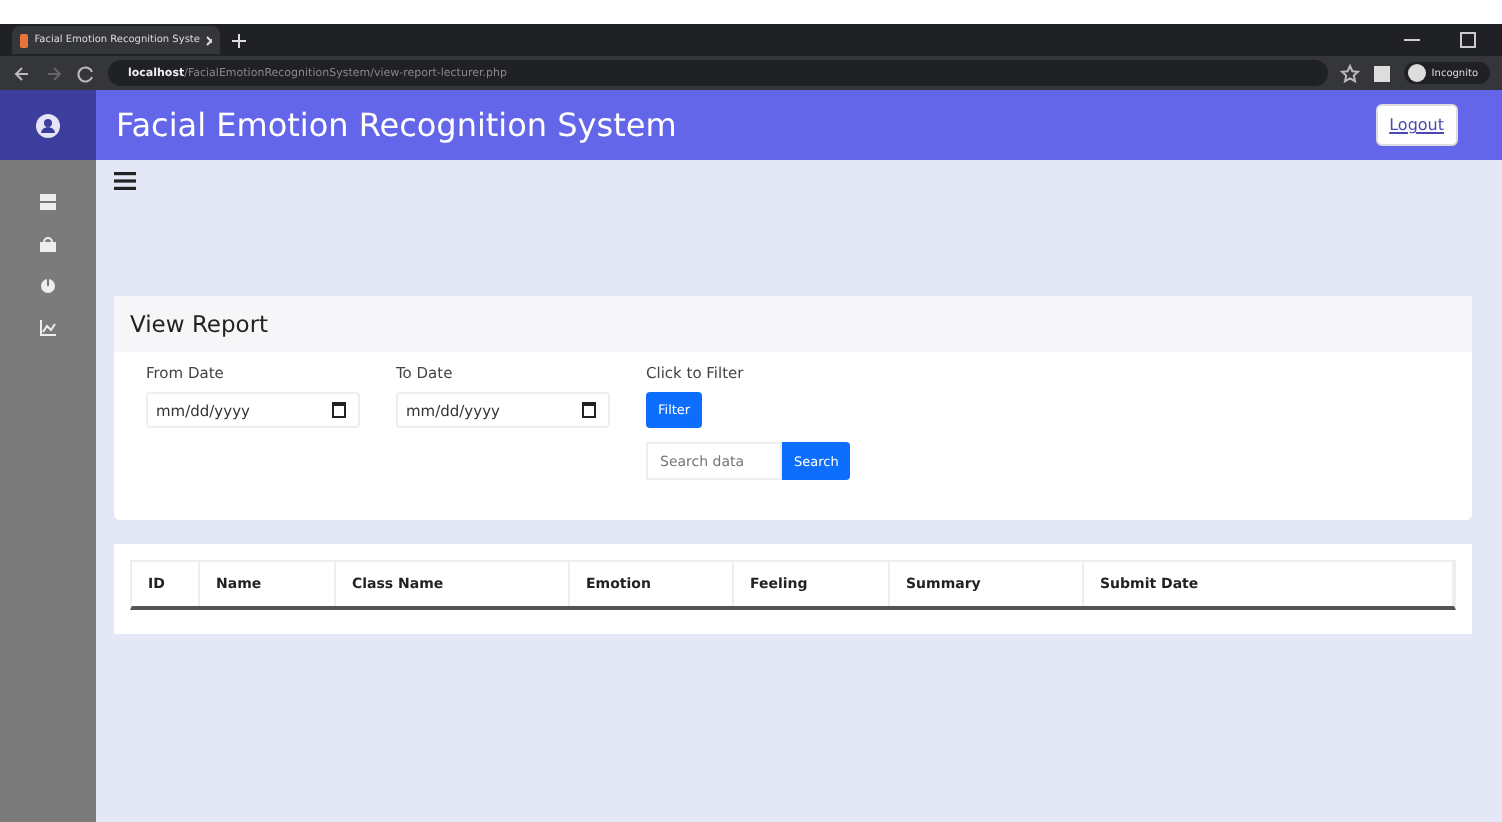 This screenshot has height=822, width=1502. I want to click on logout-button: Logout, so click(1416, 125).